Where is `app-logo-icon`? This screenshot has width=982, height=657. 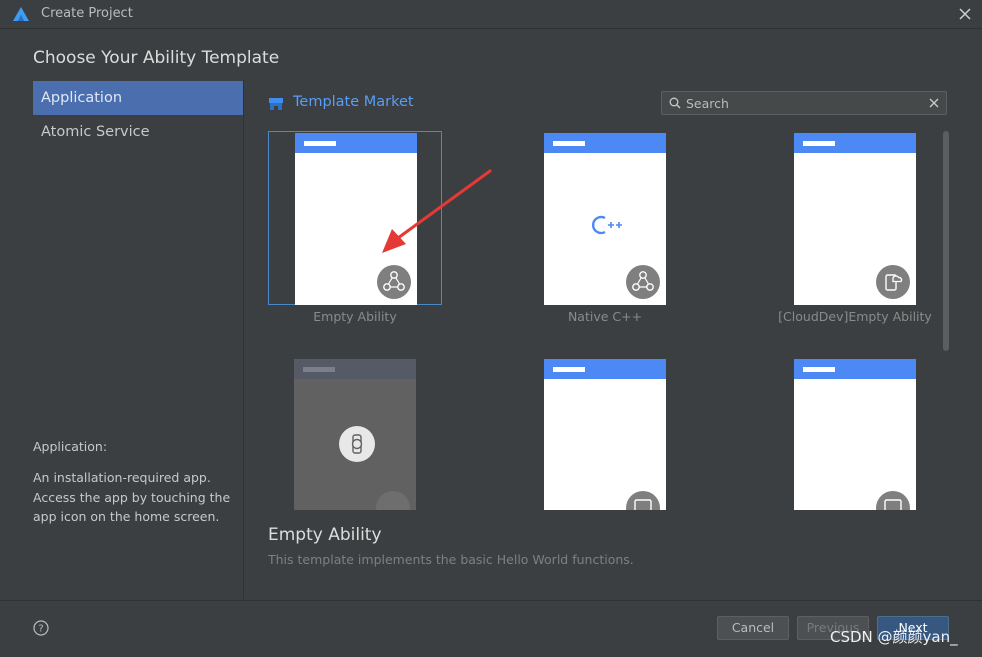 app-logo-icon is located at coordinates (21, 14).